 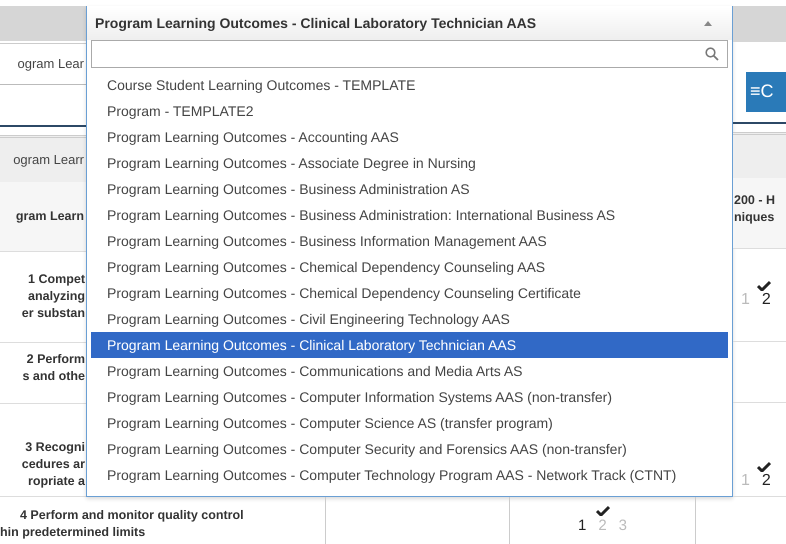 What do you see at coordinates (53, 464) in the screenshot?
I see `outcome-text: 3 Recogni cedures ar ropriate a` at bounding box center [53, 464].